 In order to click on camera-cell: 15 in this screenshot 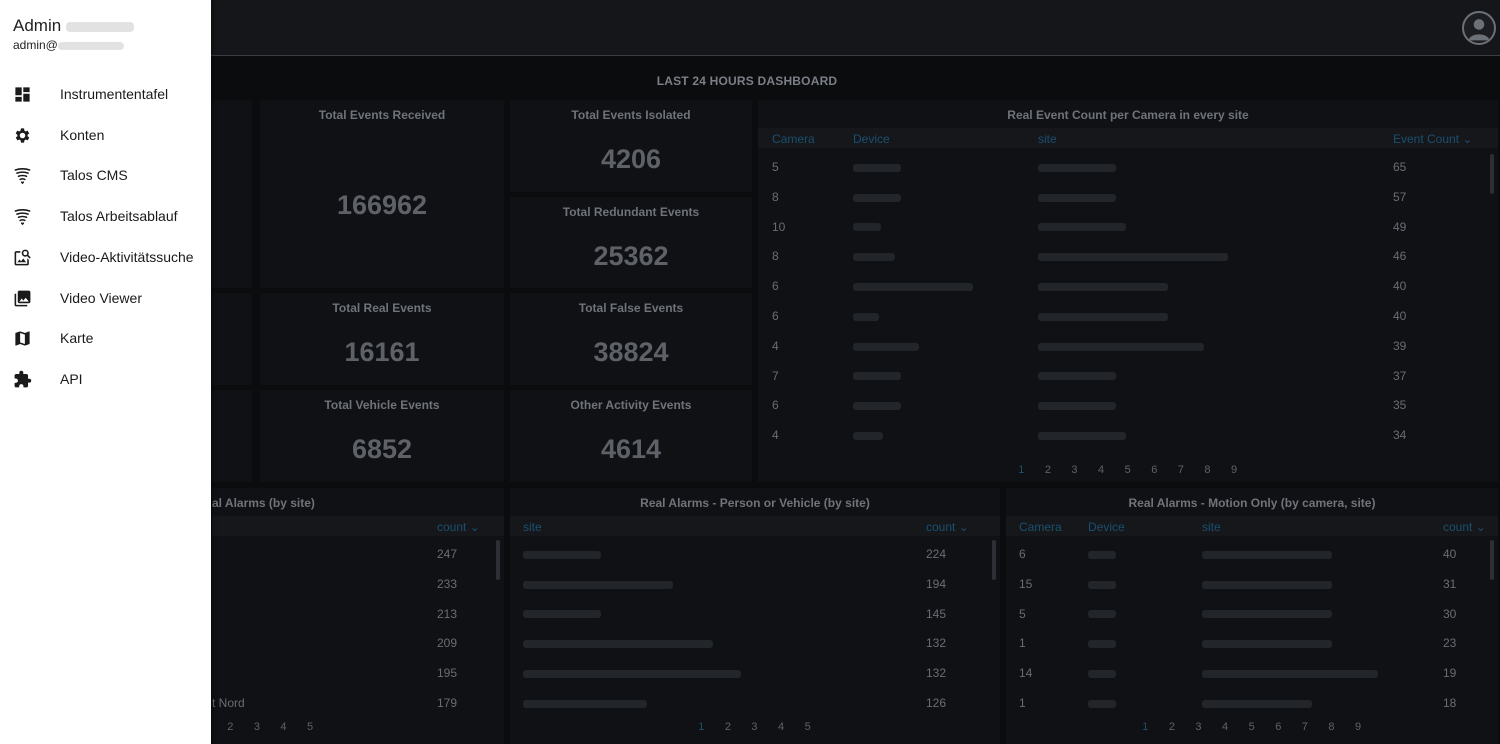, I will do `click(1026, 583)`.